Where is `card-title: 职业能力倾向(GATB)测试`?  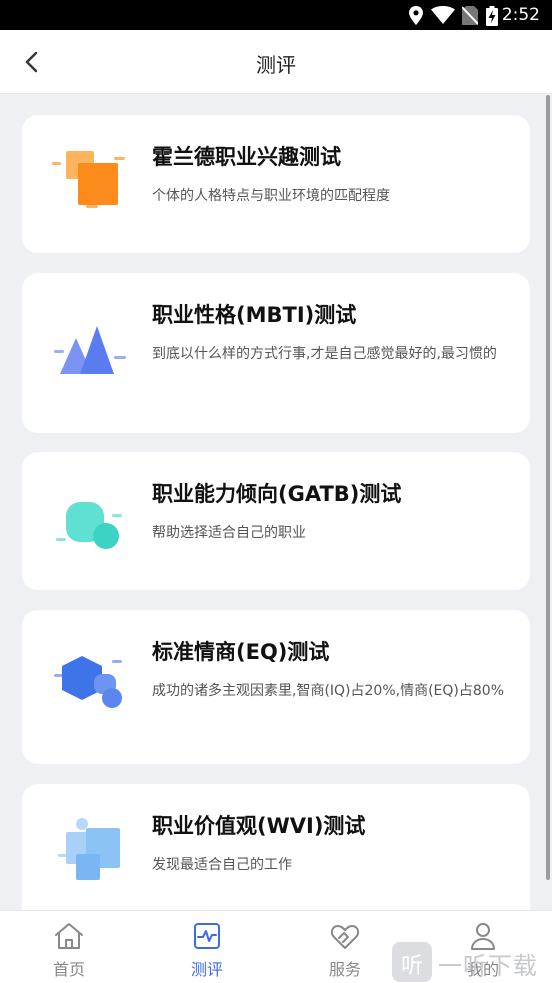 card-title: 职业能力倾向(GATB)测试 is located at coordinates (277, 494).